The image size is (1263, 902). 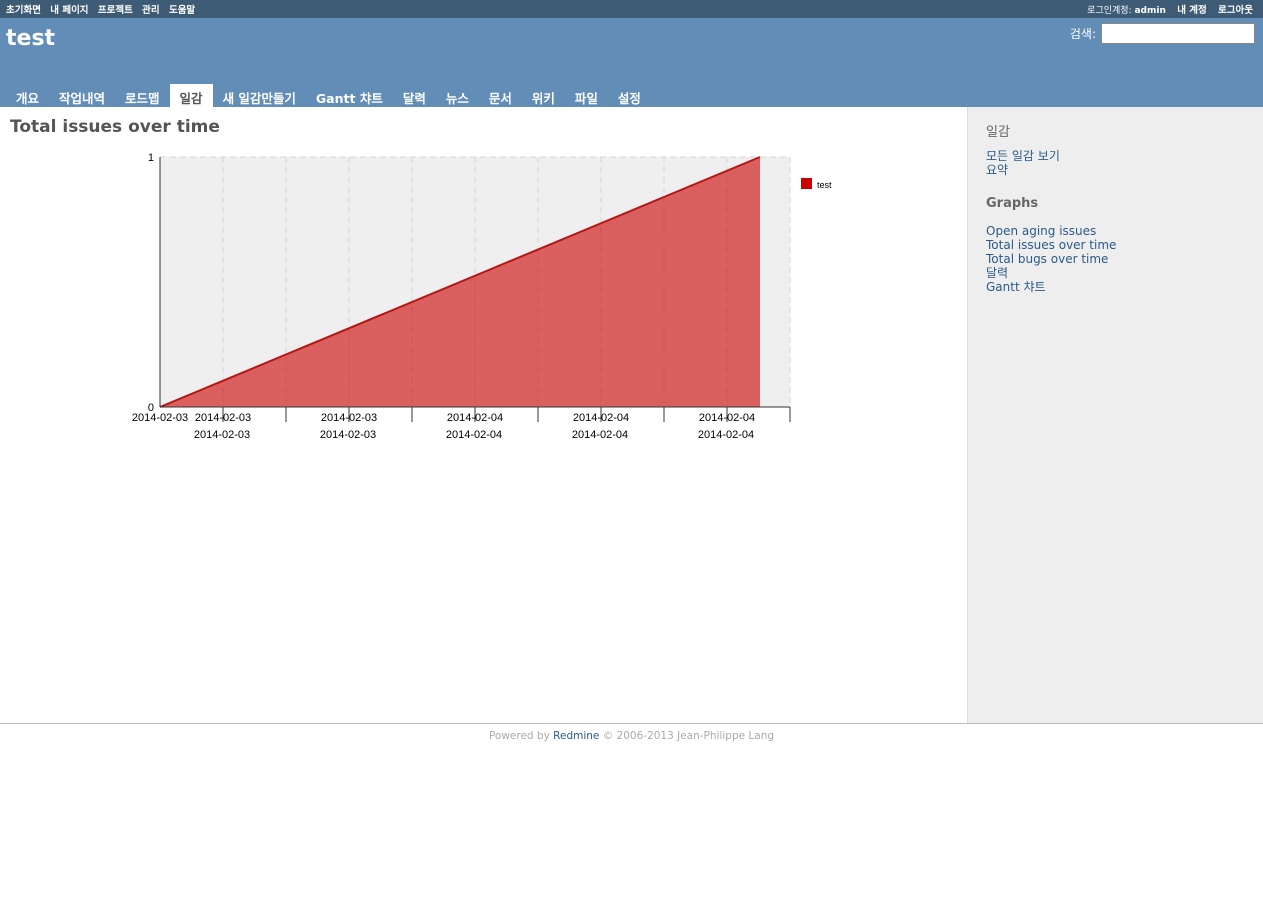 I want to click on tab-documents: 문서, so click(x=500, y=95).